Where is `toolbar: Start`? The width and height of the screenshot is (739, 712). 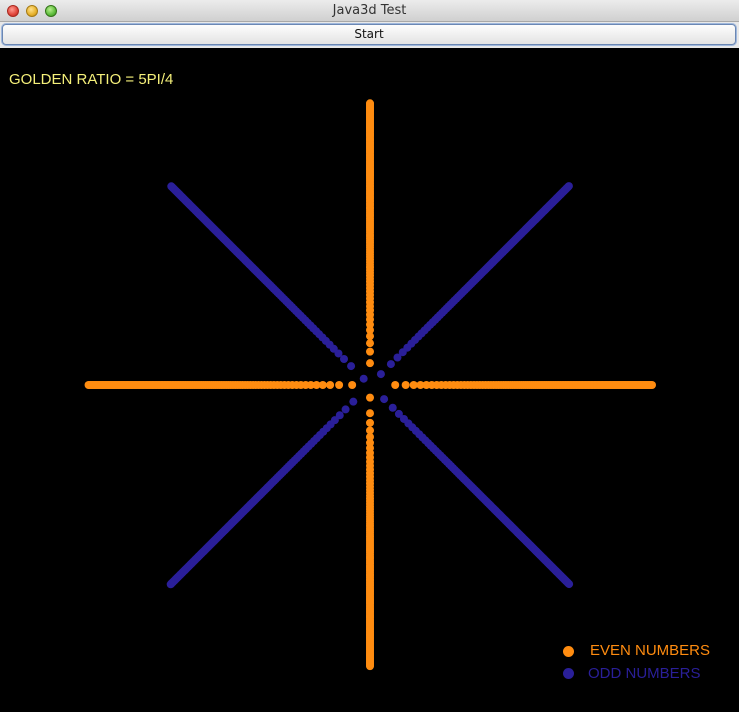 toolbar: Start is located at coordinates (369, 35).